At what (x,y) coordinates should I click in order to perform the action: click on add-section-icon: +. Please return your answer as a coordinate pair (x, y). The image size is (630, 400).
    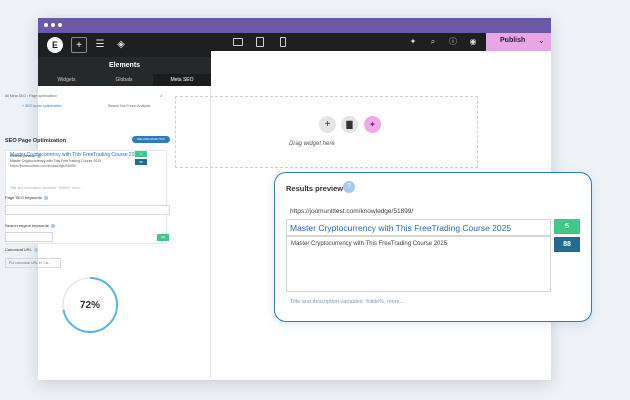
    Looking at the image, I should click on (327, 124).